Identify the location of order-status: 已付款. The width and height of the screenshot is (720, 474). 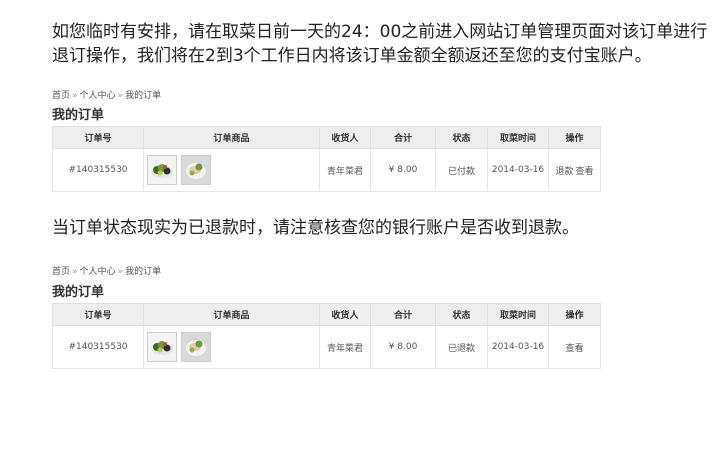
(461, 170).